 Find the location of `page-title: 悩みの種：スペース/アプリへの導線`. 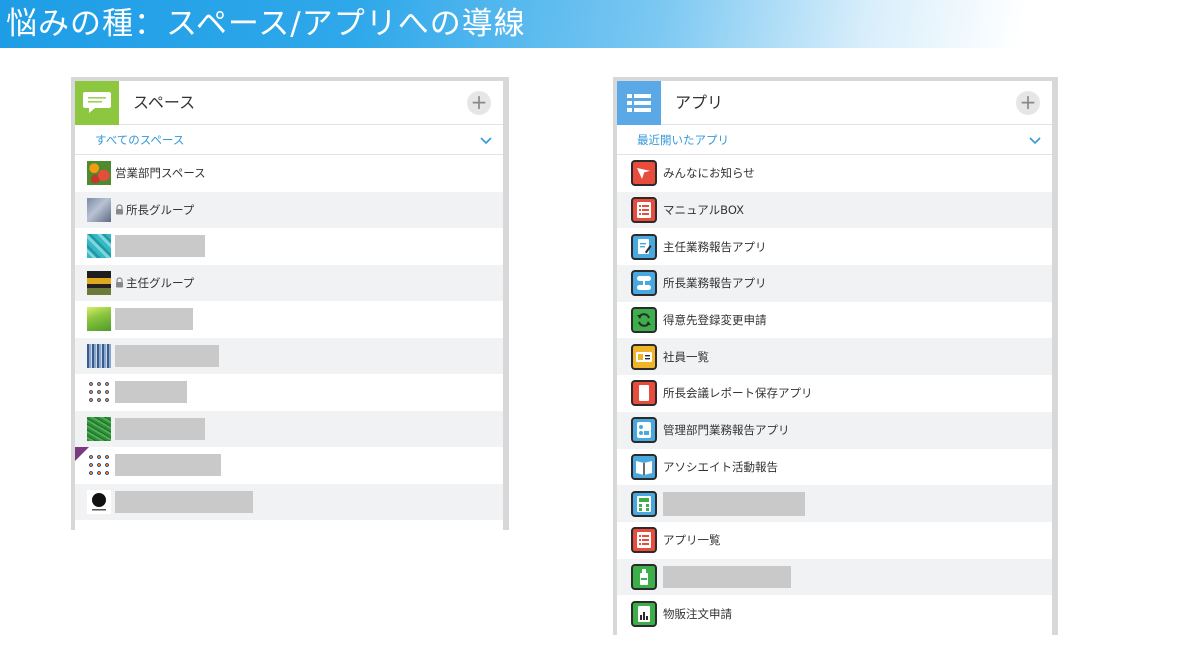

page-title: 悩みの種：スペース/アプリへの導線 is located at coordinates (266, 24).